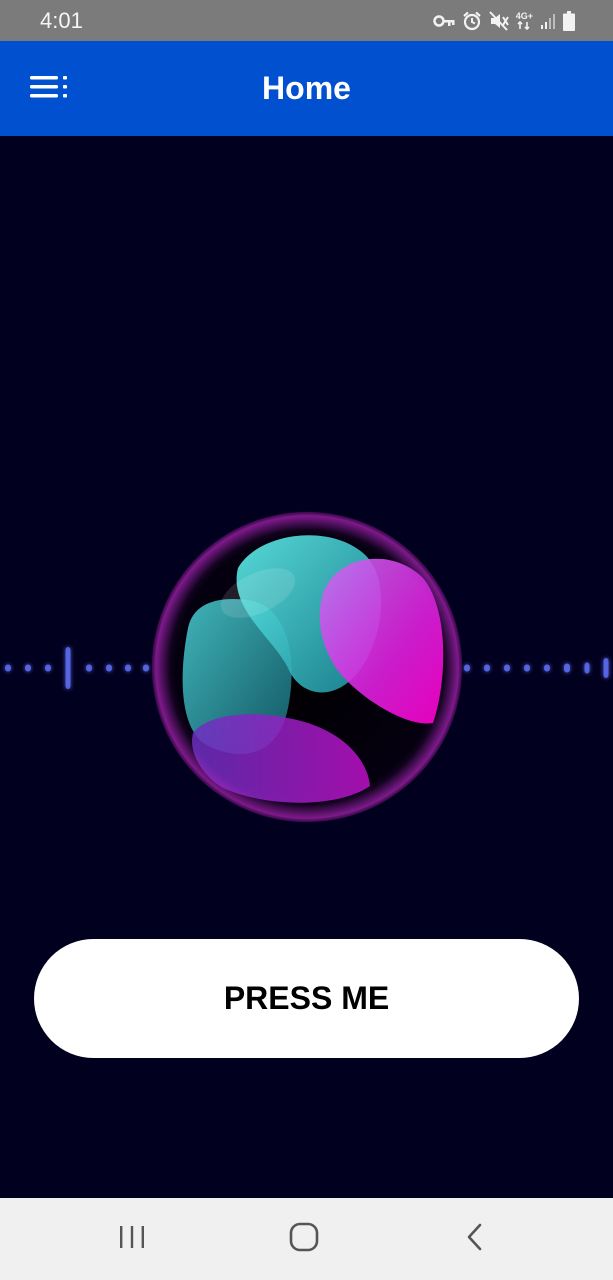  What do you see at coordinates (524, 16) in the screenshot?
I see `network-label: 4G+` at bounding box center [524, 16].